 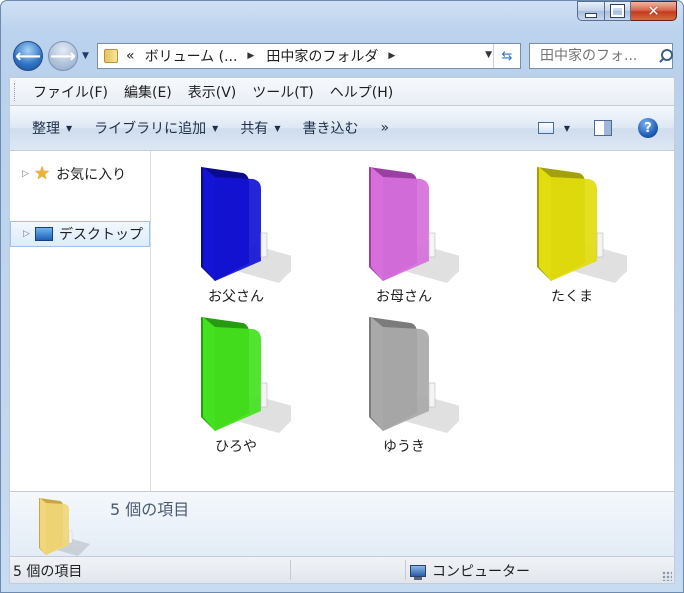 What do you see at coordinates (591, 15) in the screenshot?
I see `minimize-icon` at bounding box center [591, 15].